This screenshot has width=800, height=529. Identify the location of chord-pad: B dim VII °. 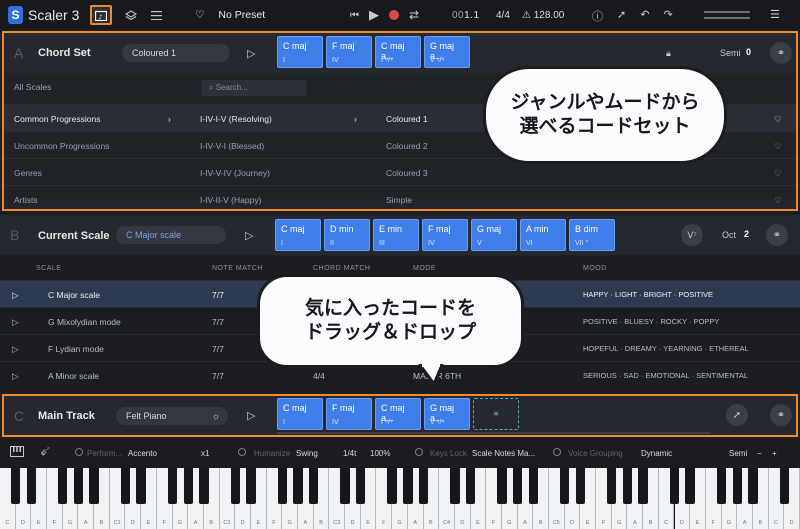
(592, 235).